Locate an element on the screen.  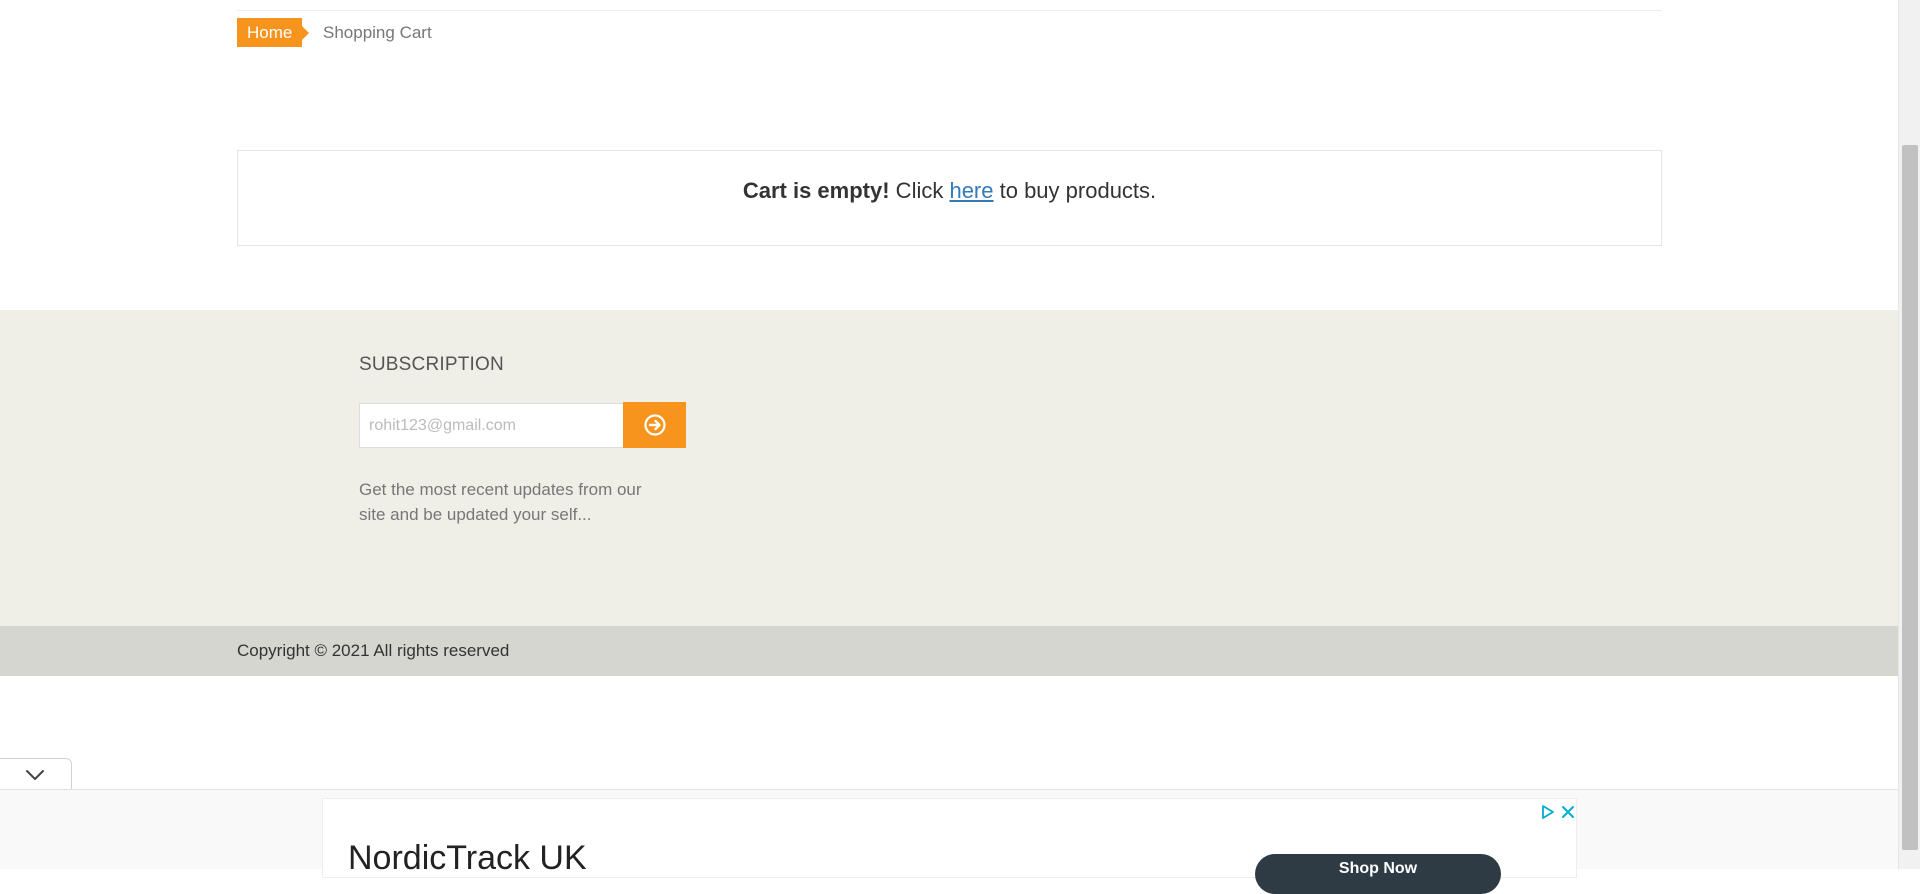
ad-collapse-tab is located at coordinates (36, 774).